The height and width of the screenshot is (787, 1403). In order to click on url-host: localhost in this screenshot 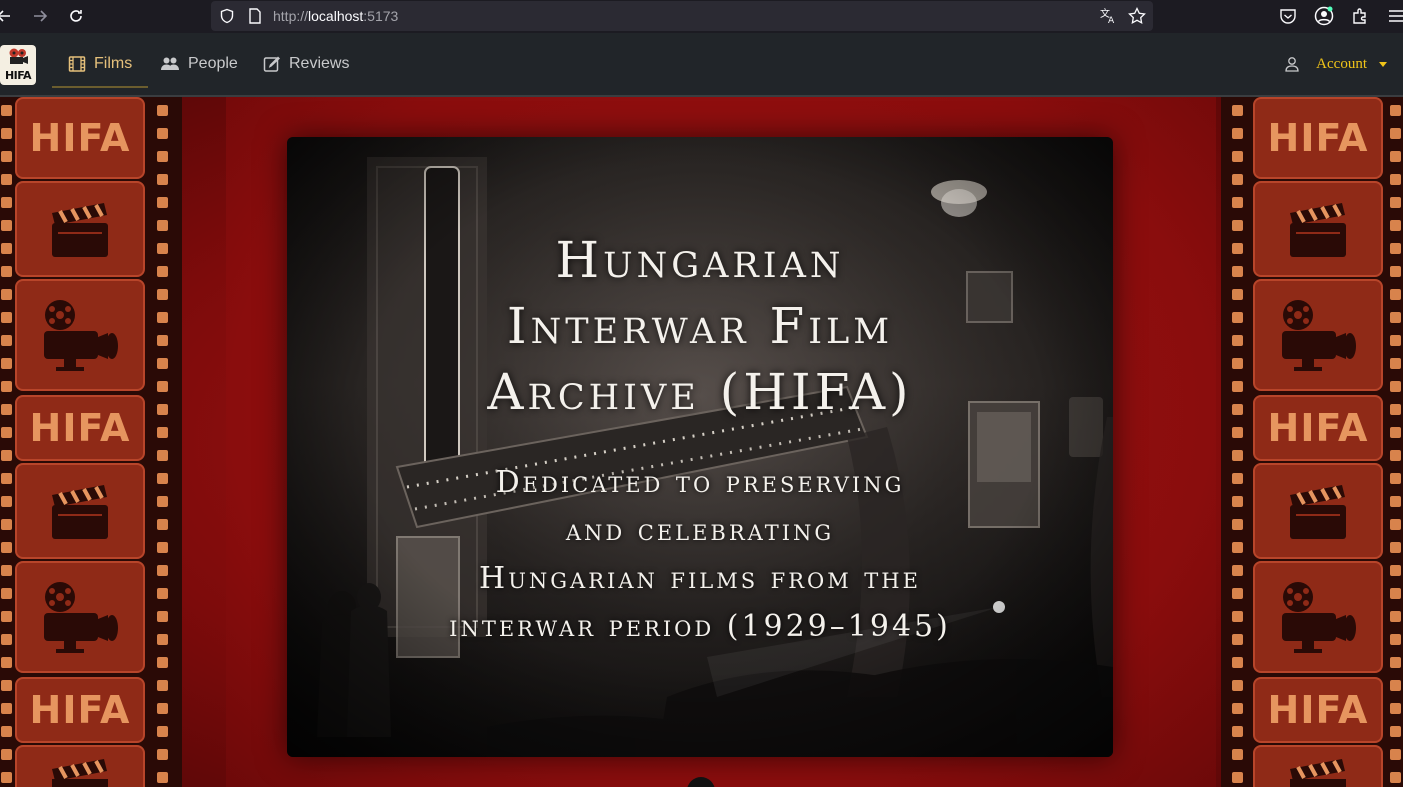, I will do `click(336, 16)`.